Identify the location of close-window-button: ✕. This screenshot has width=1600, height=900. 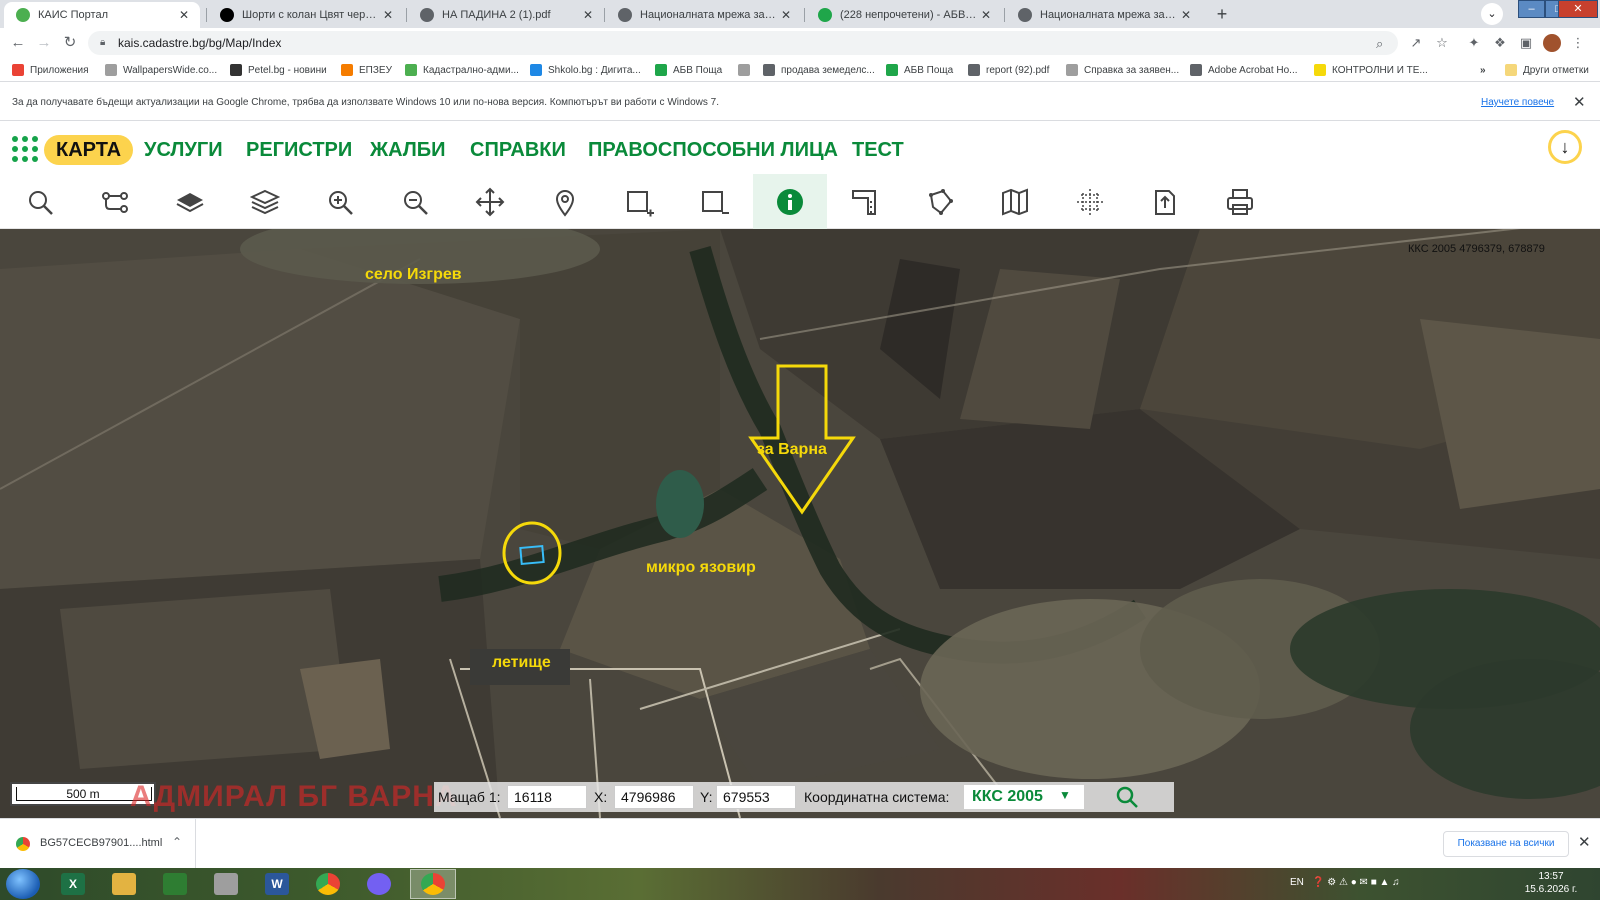
(1578, 9).